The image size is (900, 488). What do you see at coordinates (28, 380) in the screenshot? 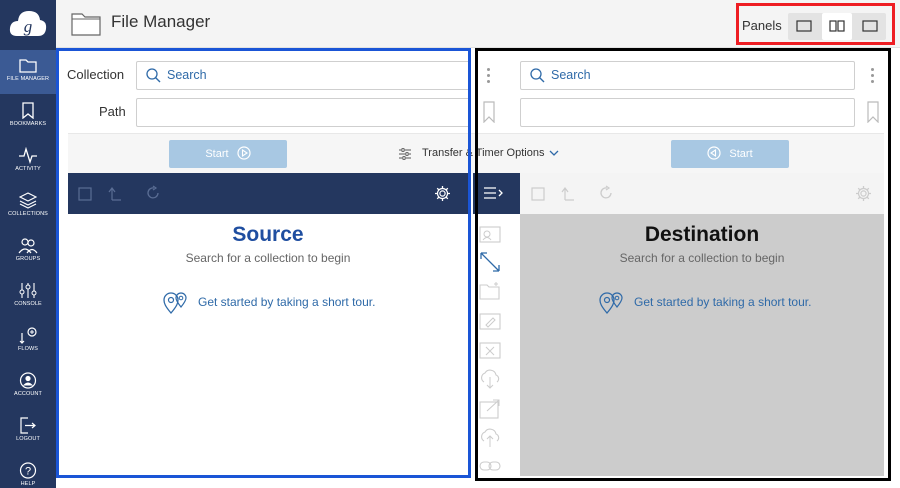
I see `account-icon` at bounding box center [28, 380].